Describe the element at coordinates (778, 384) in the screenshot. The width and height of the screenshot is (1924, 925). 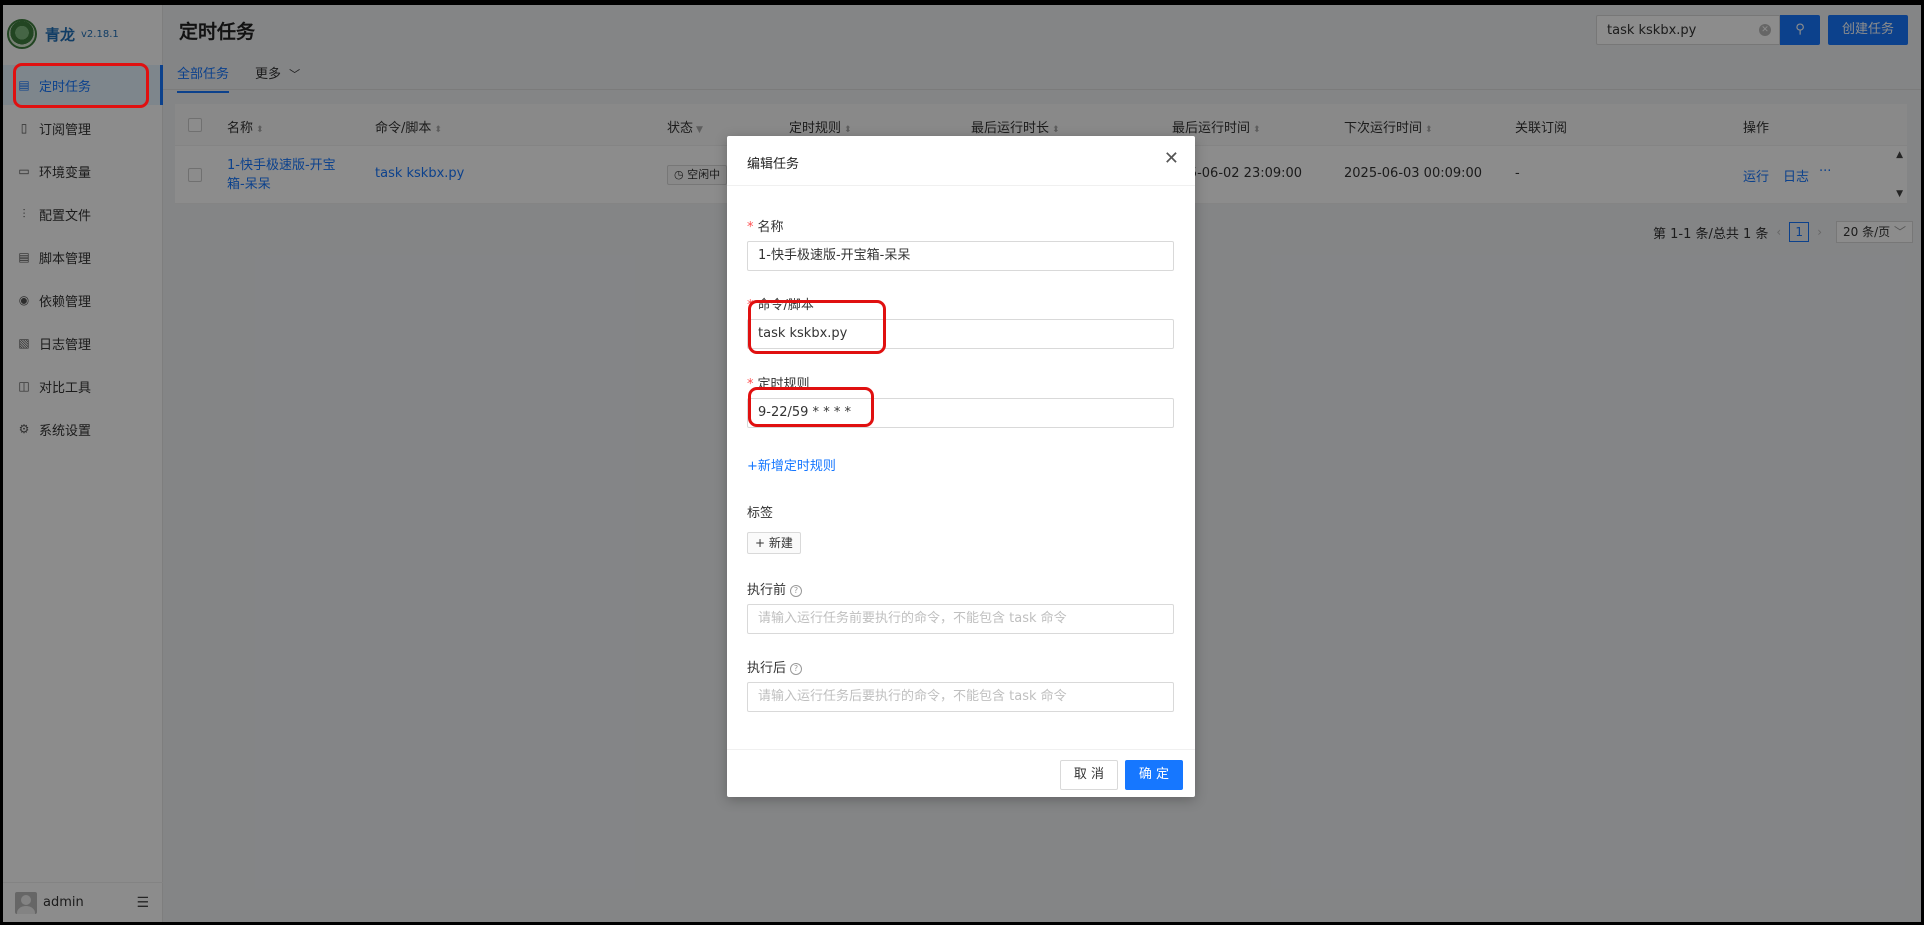
I see `schedule-label: * 定时规则` at that location.